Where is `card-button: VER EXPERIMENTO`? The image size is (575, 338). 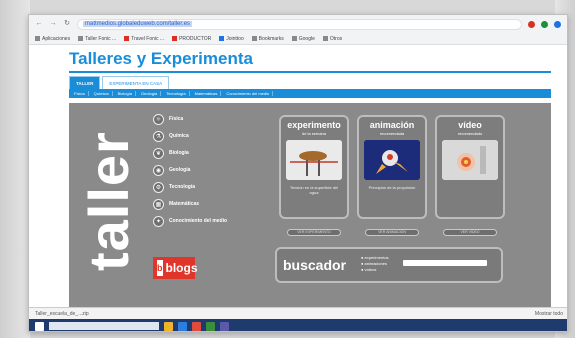 card-button: VER EXPERIMENTO is located at coordinates (314, 232).